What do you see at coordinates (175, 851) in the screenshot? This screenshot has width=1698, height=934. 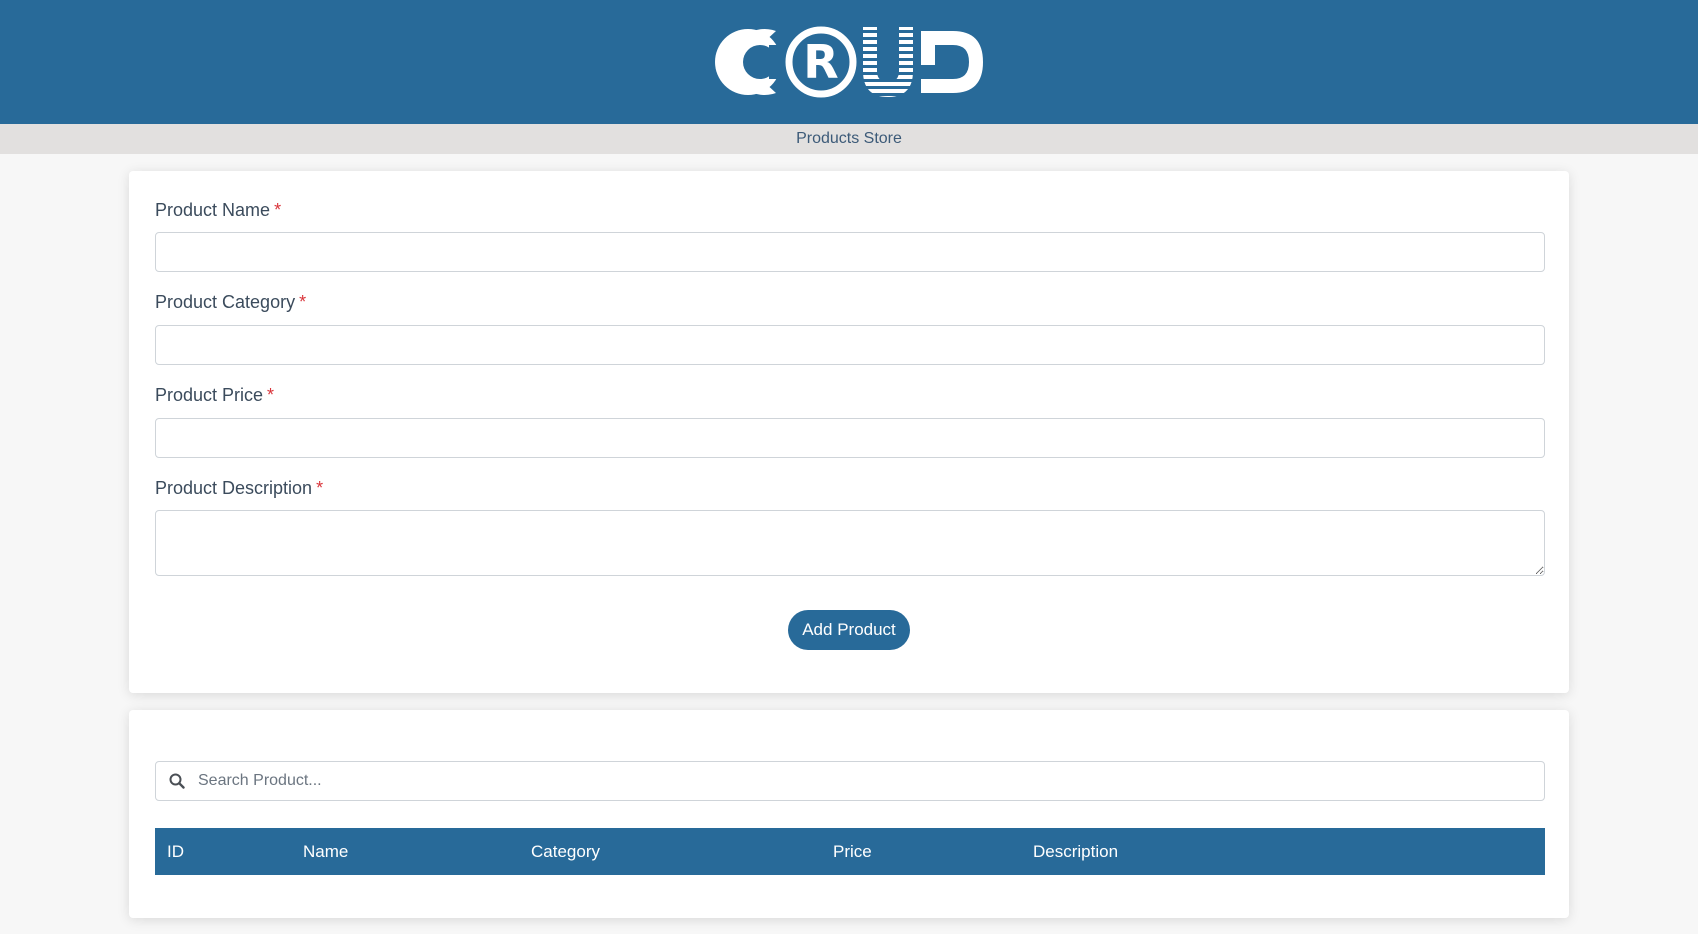 I see `column-header-id: ID` at bounding box center [175, 851].